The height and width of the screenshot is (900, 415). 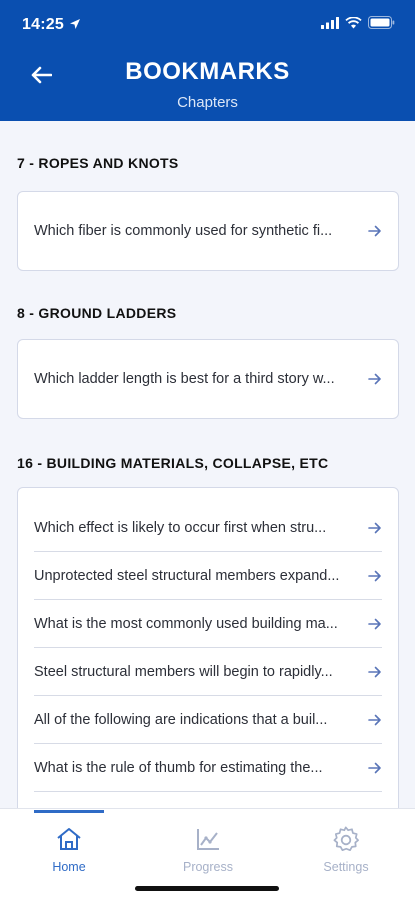 What do you see at coordinates (208, 839) in the screenshot?
I see `progress-chart-icon` at bounding box center [208, 839].